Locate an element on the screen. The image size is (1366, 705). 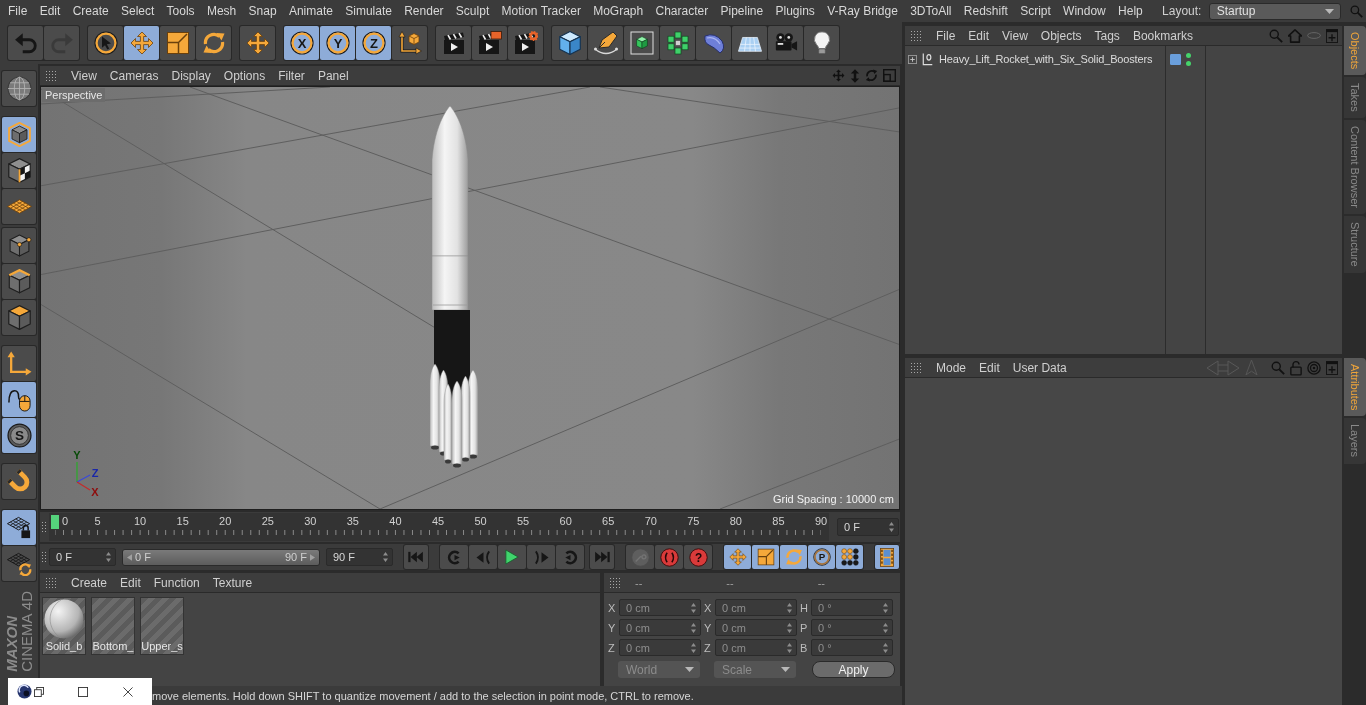
menu-item: Bookmarks is located at coordinates (1162, 35).